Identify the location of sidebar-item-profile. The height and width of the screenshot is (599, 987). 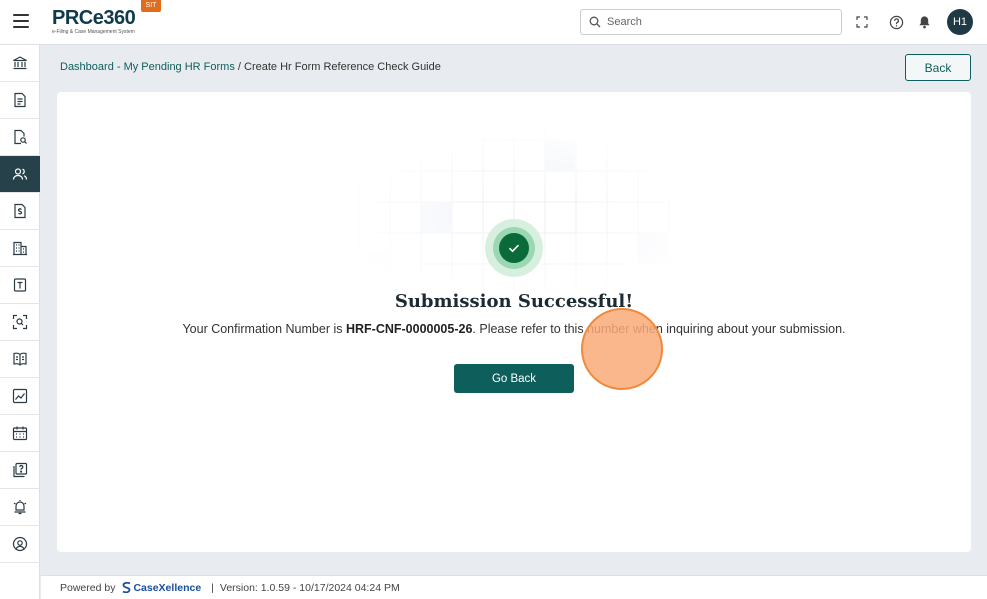
(20, 544).